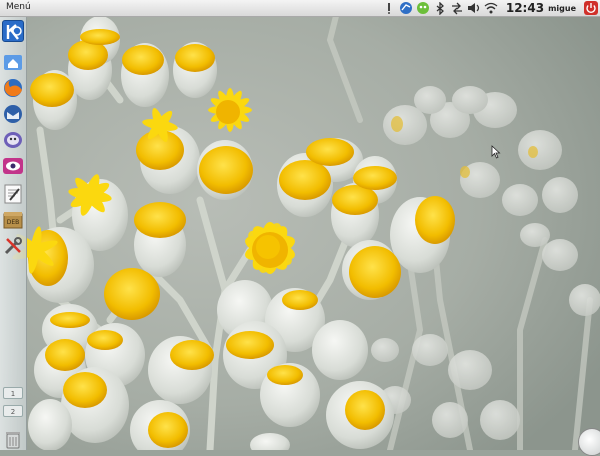 This screenshot has width=600, height=456. I want to click on corner-button, so click(589, 442).